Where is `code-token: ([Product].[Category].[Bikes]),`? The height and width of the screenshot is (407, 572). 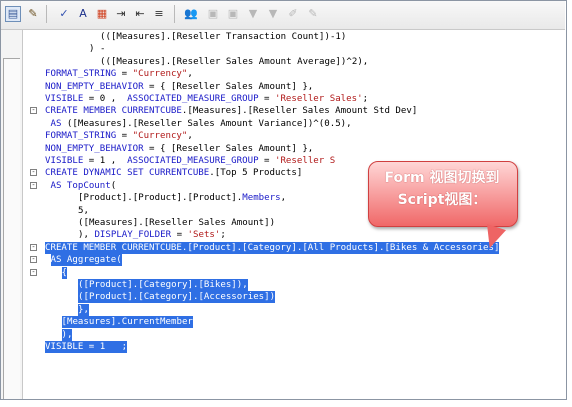 code-token: ([Product].[Category].[Bikes]), is located at coordinates (163, 285).